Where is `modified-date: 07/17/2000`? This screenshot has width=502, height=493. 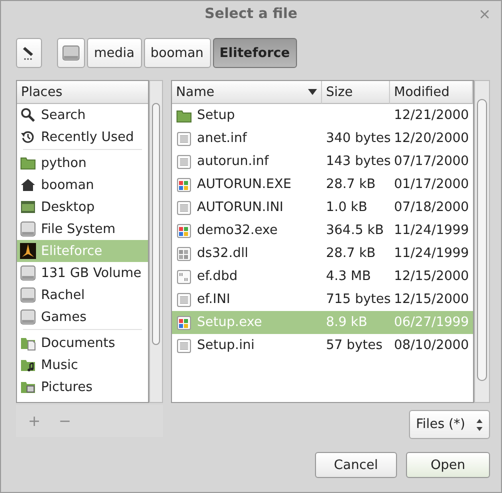
modified-date: 07/17/2000 is located at coordinates (431, 161).